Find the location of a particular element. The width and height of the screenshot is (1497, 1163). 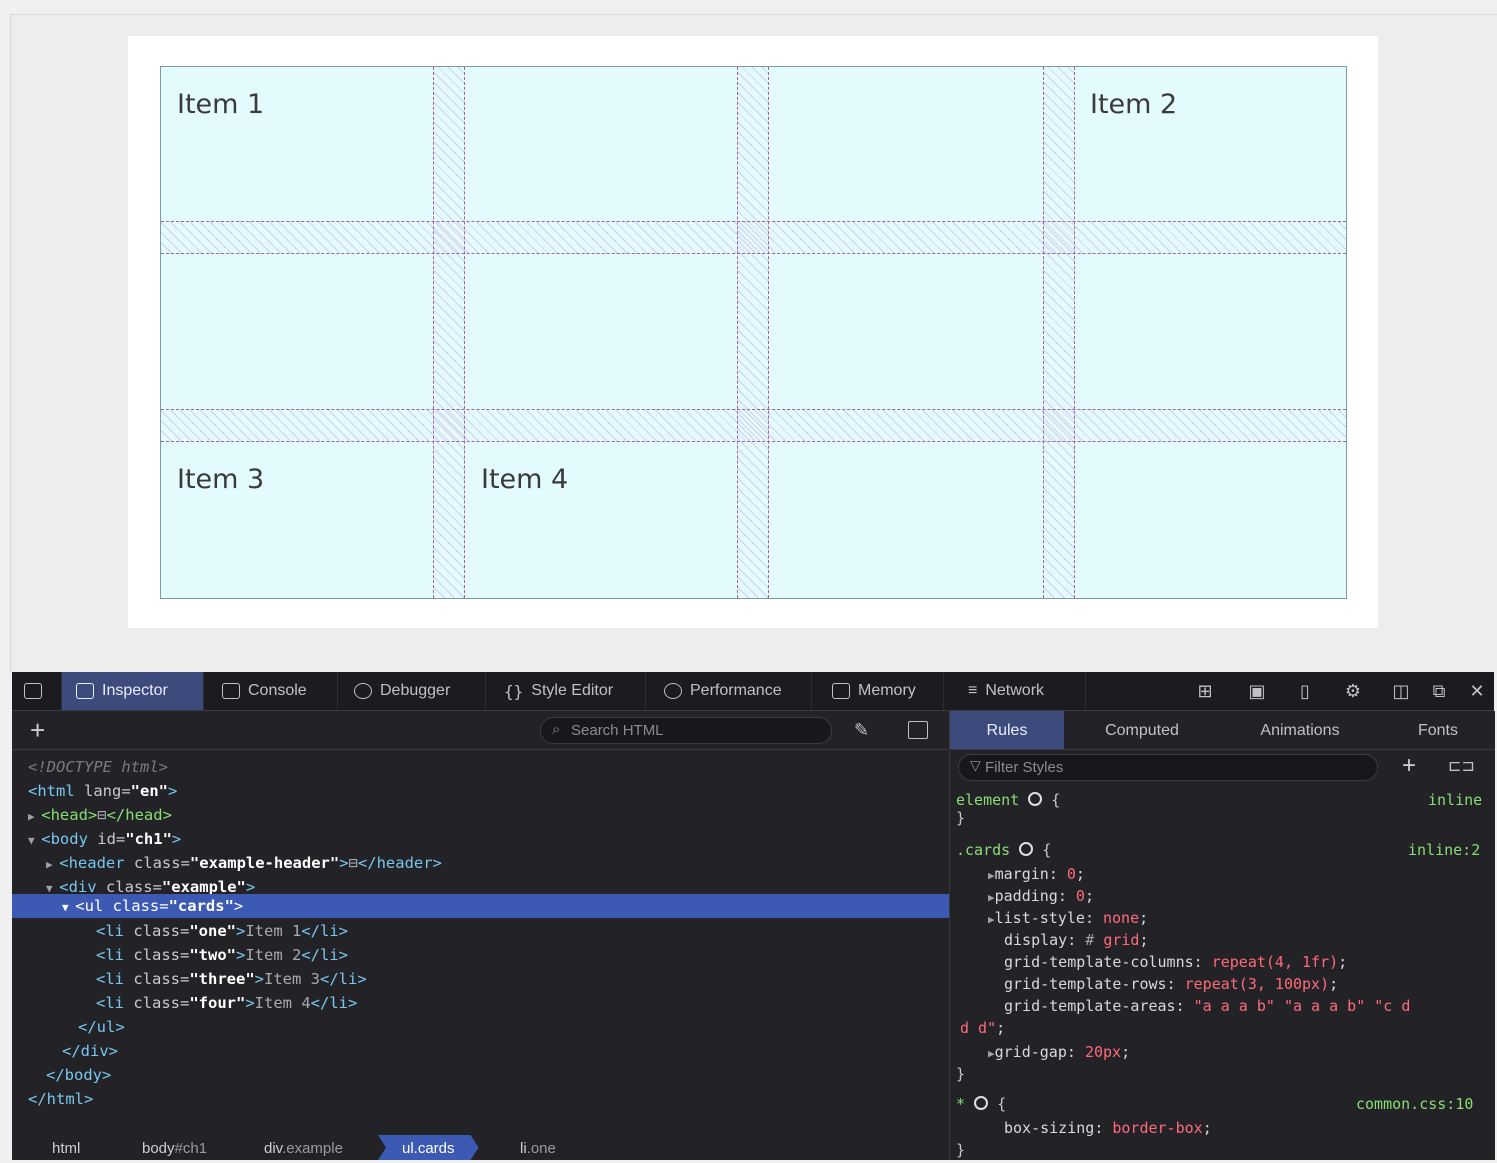

tree-node-li-three: <li class="three">Item 3</li> is located at coordinates (522, 979).